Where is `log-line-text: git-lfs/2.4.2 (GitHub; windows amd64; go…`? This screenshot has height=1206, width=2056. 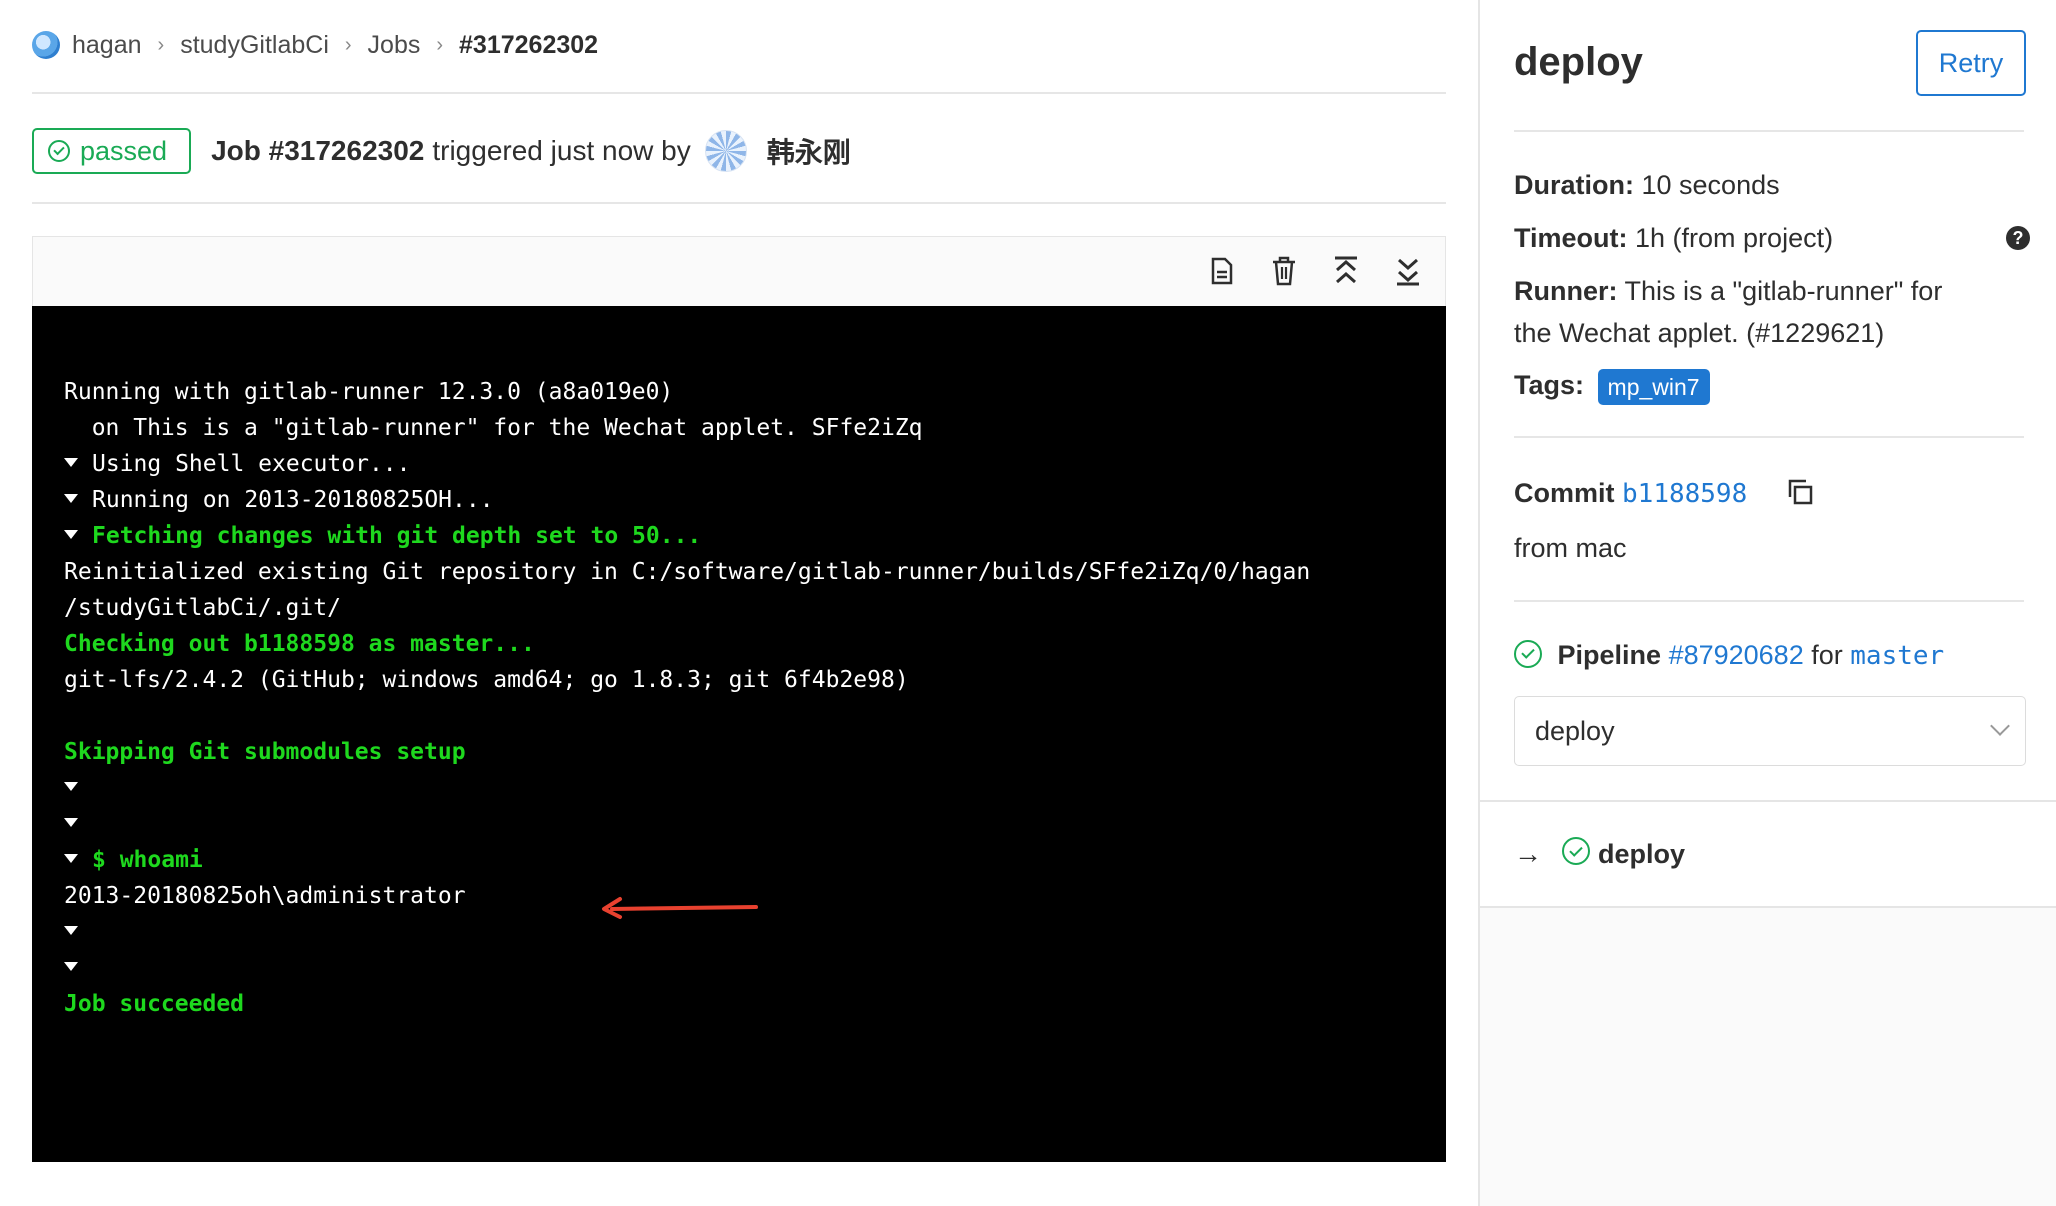
log-line-text: git-lfs/2.4.2 (GitHub; windows amd64; go… is located at coordinates (486, 680).